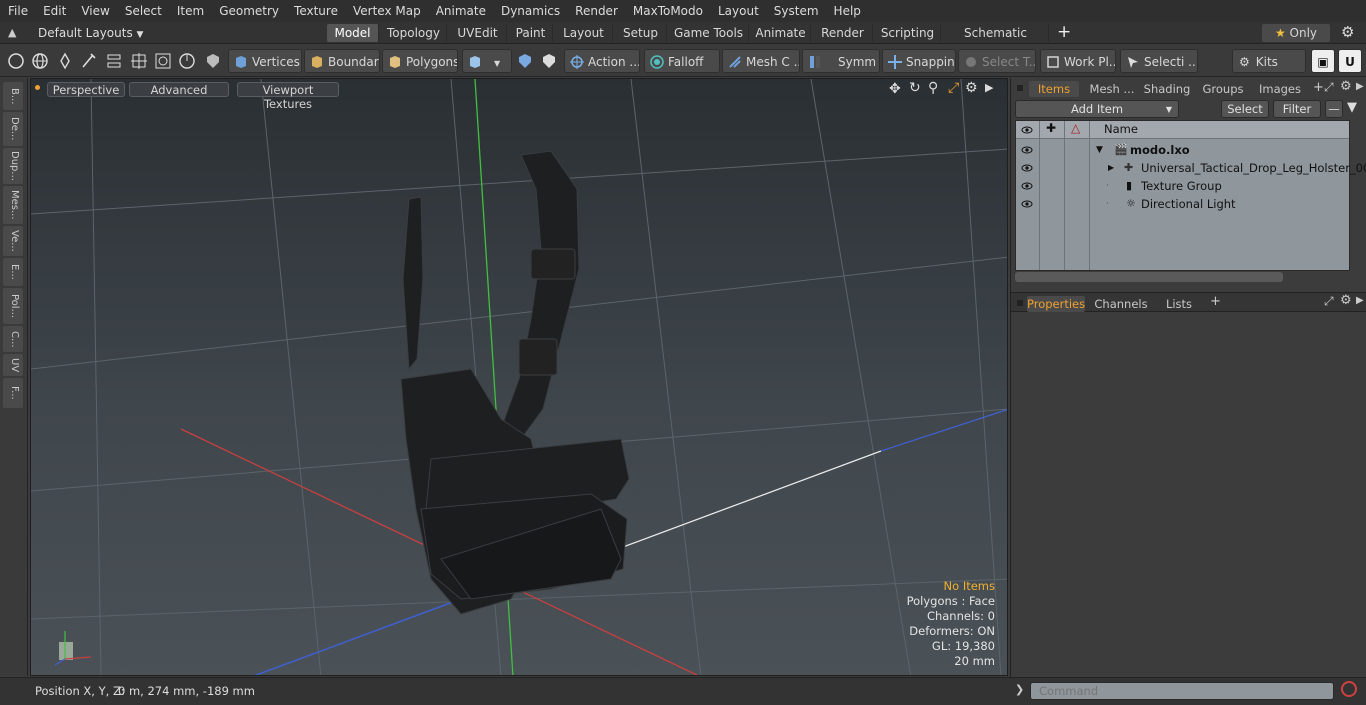 This screenshot has width=1366, height=705. Describe the element at coordinates (1064, 32) in the screenshot. I see `add-tab-icon: +` at that location.